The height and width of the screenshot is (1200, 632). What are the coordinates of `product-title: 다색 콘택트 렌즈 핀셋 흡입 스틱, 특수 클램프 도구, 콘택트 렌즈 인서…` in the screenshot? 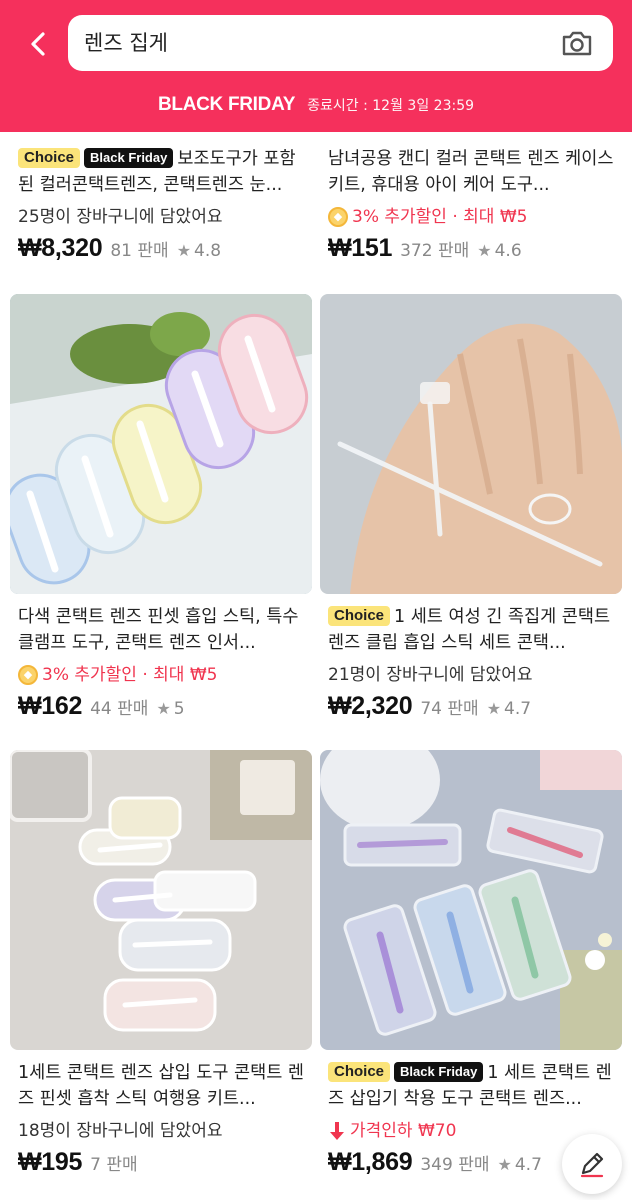 It's located at (164, 630).